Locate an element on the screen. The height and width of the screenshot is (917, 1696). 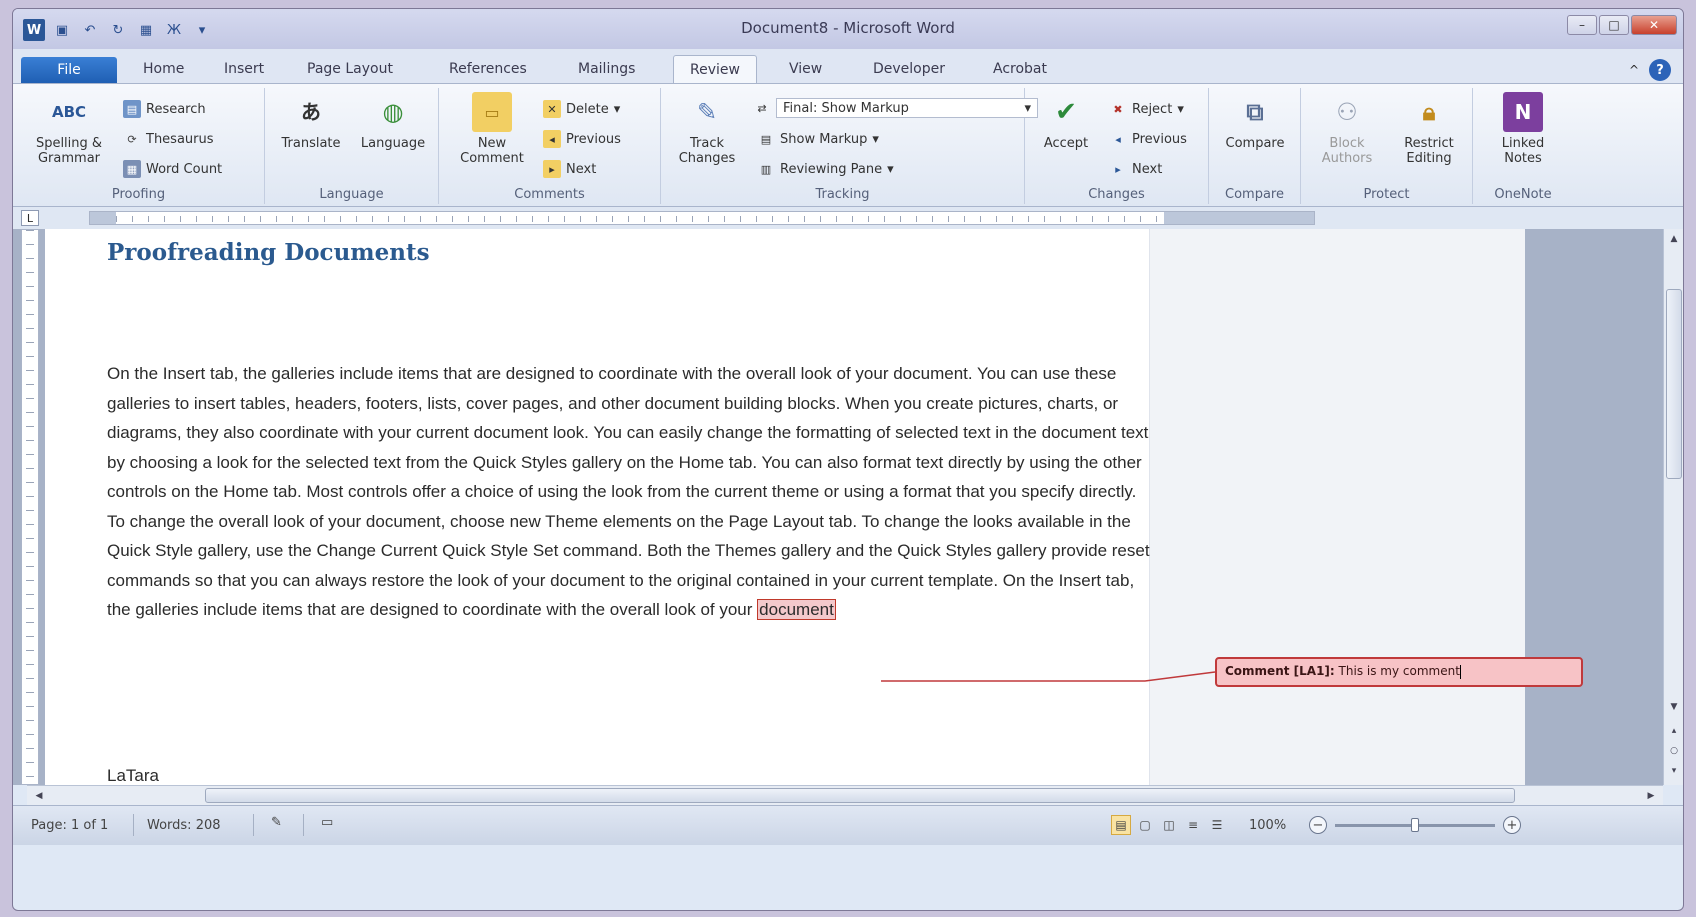
research-button: ▤ Research is located at coordinates (164, 109).